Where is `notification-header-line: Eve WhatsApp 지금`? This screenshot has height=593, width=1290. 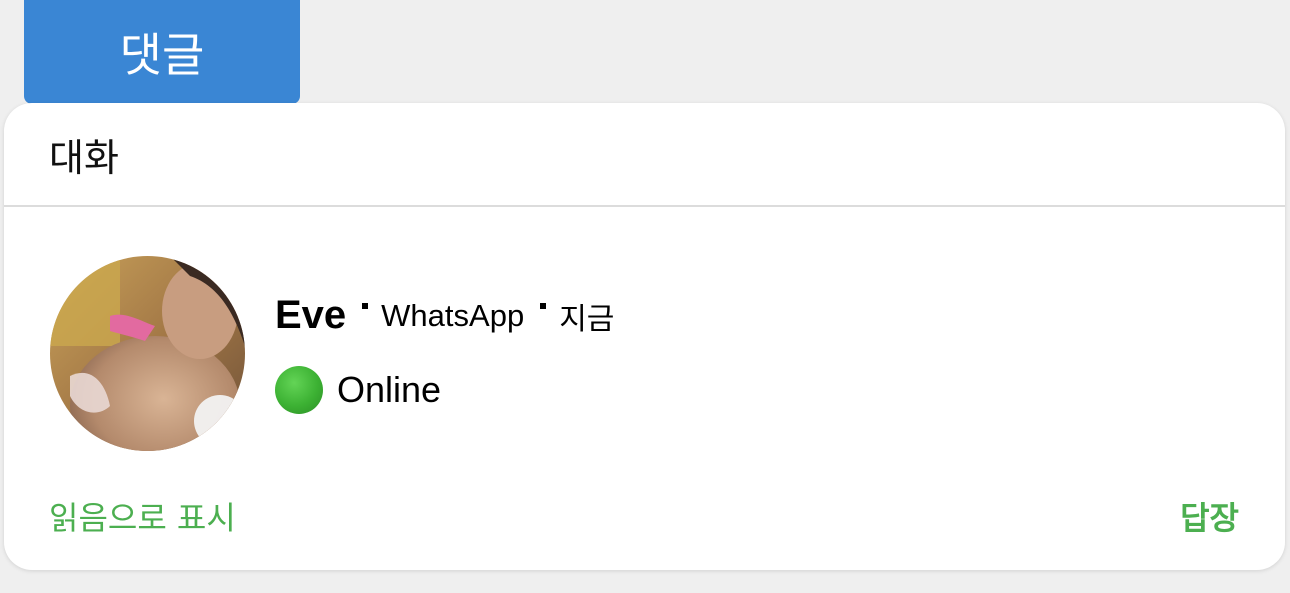
notification-header-line: Eve WhatsApp 지금 is located at coordinates (444, 315).